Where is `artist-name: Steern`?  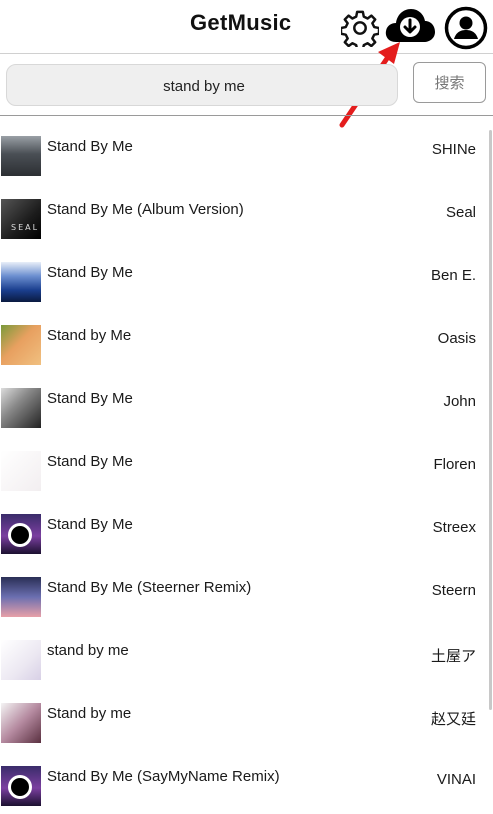 artist-name: Steern is located at coordinates (453, 590).